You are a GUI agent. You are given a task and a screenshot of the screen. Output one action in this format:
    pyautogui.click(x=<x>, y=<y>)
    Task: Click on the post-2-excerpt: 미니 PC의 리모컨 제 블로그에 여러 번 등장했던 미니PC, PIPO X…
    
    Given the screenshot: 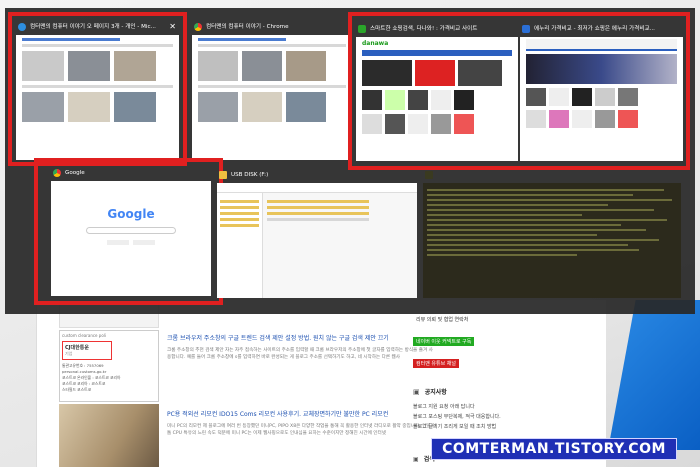 What is the action you would take?
    pyautogui.click(x=302, y=430)
    